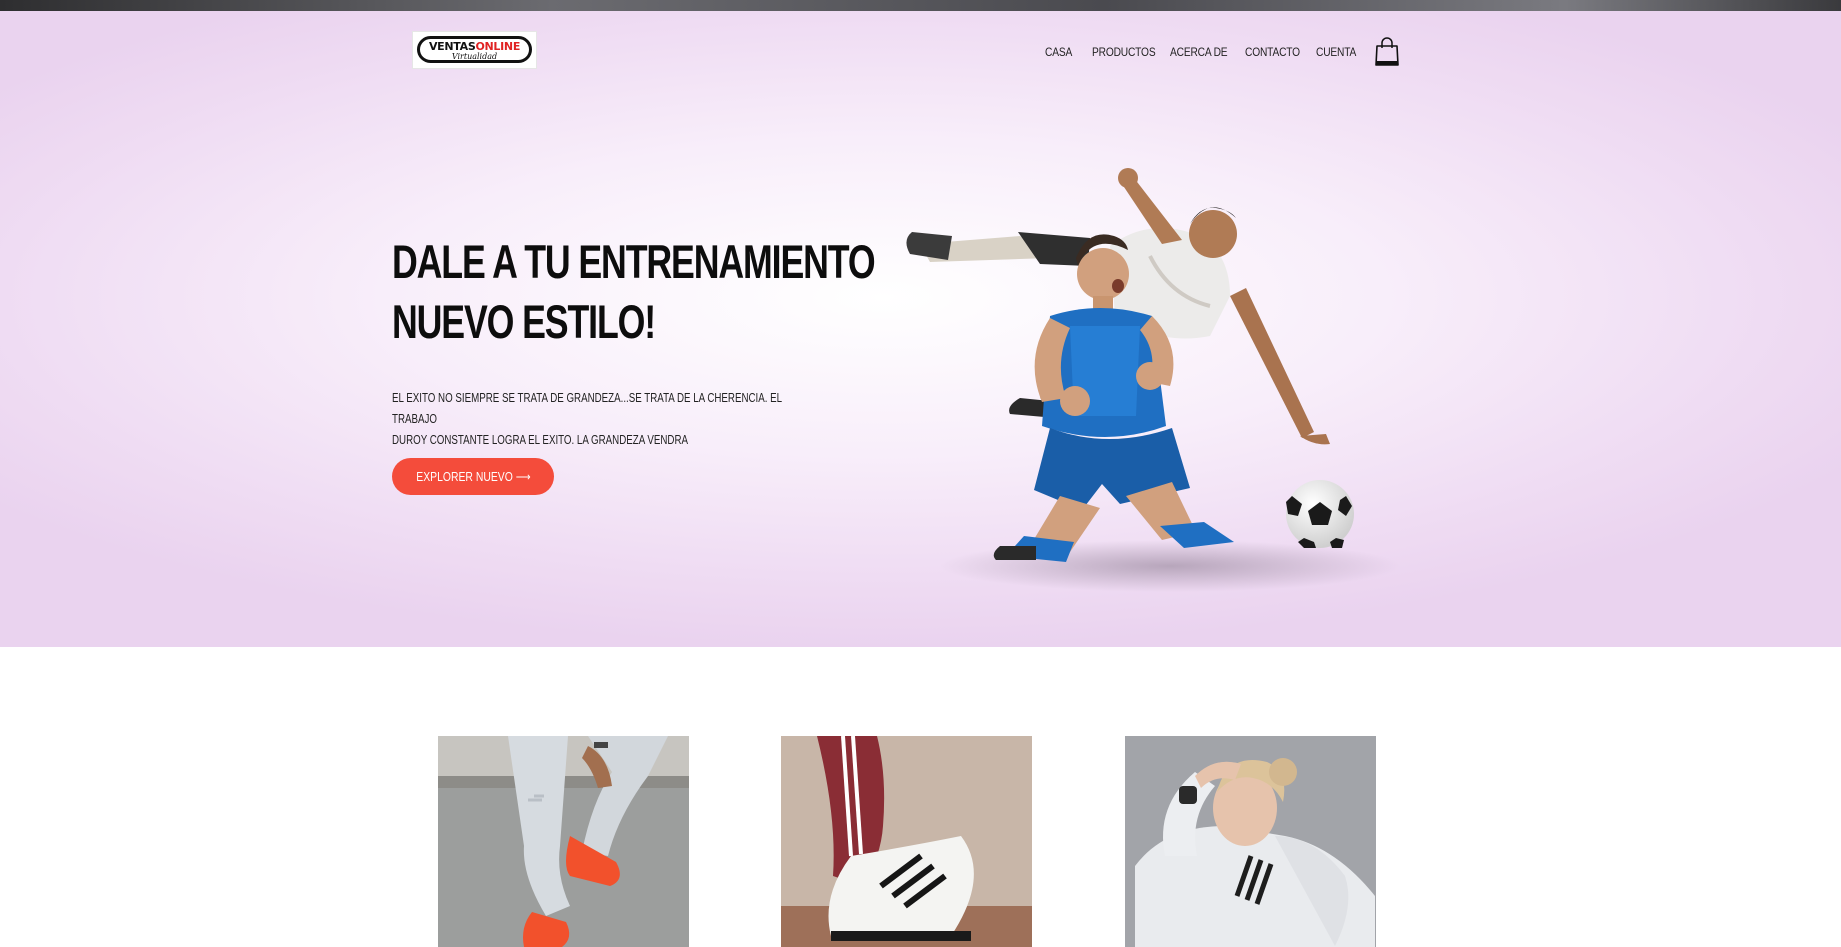 This screenshot has width=1841, height=947. Describe the element at coordinates (920, 5) in the screenshot. I see `top-image-strip` at that location.